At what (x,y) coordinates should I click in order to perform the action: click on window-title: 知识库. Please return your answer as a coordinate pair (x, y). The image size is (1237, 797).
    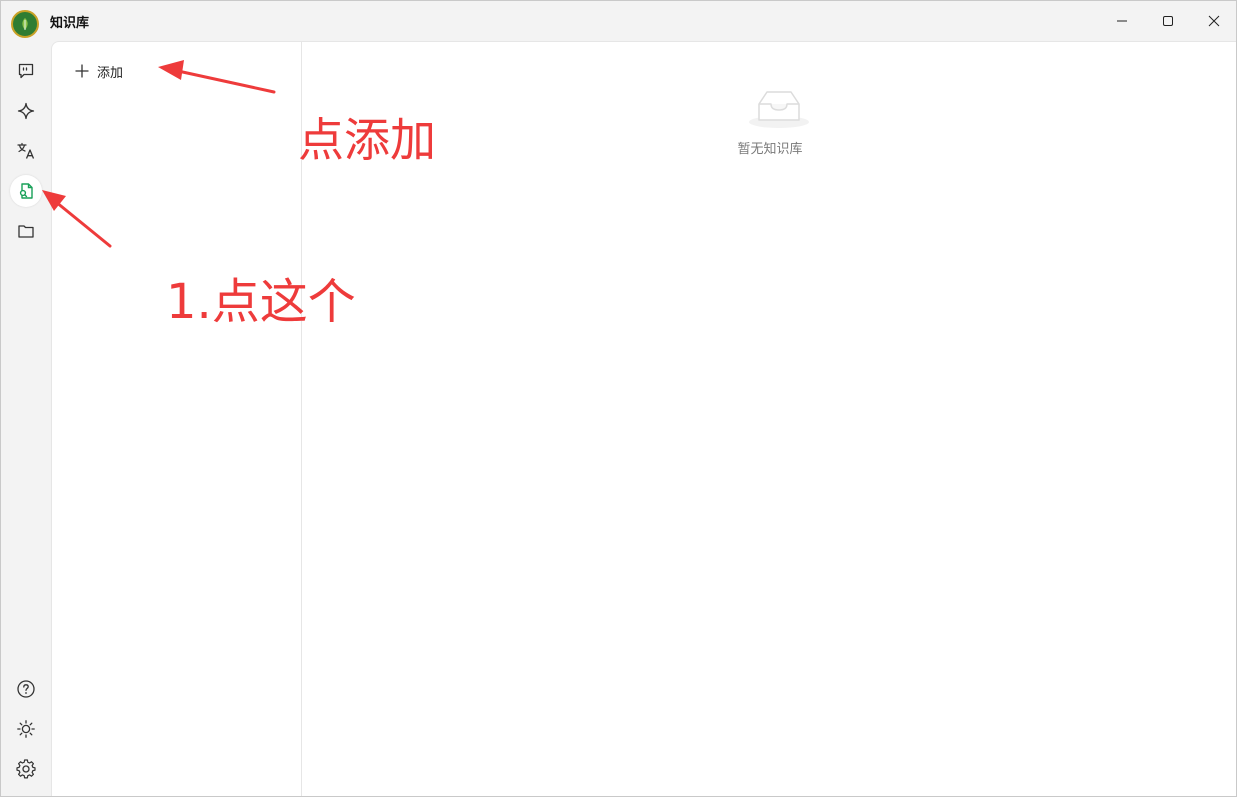
    Looking at the image, I should click on (70, 23).